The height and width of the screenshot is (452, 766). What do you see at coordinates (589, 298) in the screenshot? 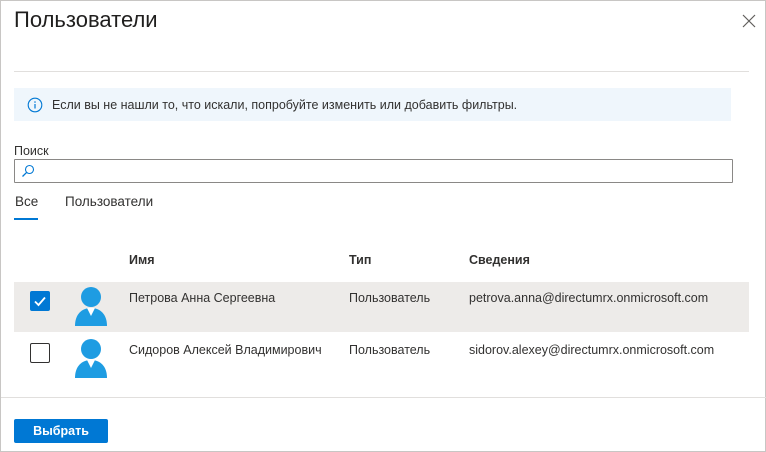
I see `row-info: petrova.anna@directumrx.onmicrosoft.com` at bounding box center [589, 298].